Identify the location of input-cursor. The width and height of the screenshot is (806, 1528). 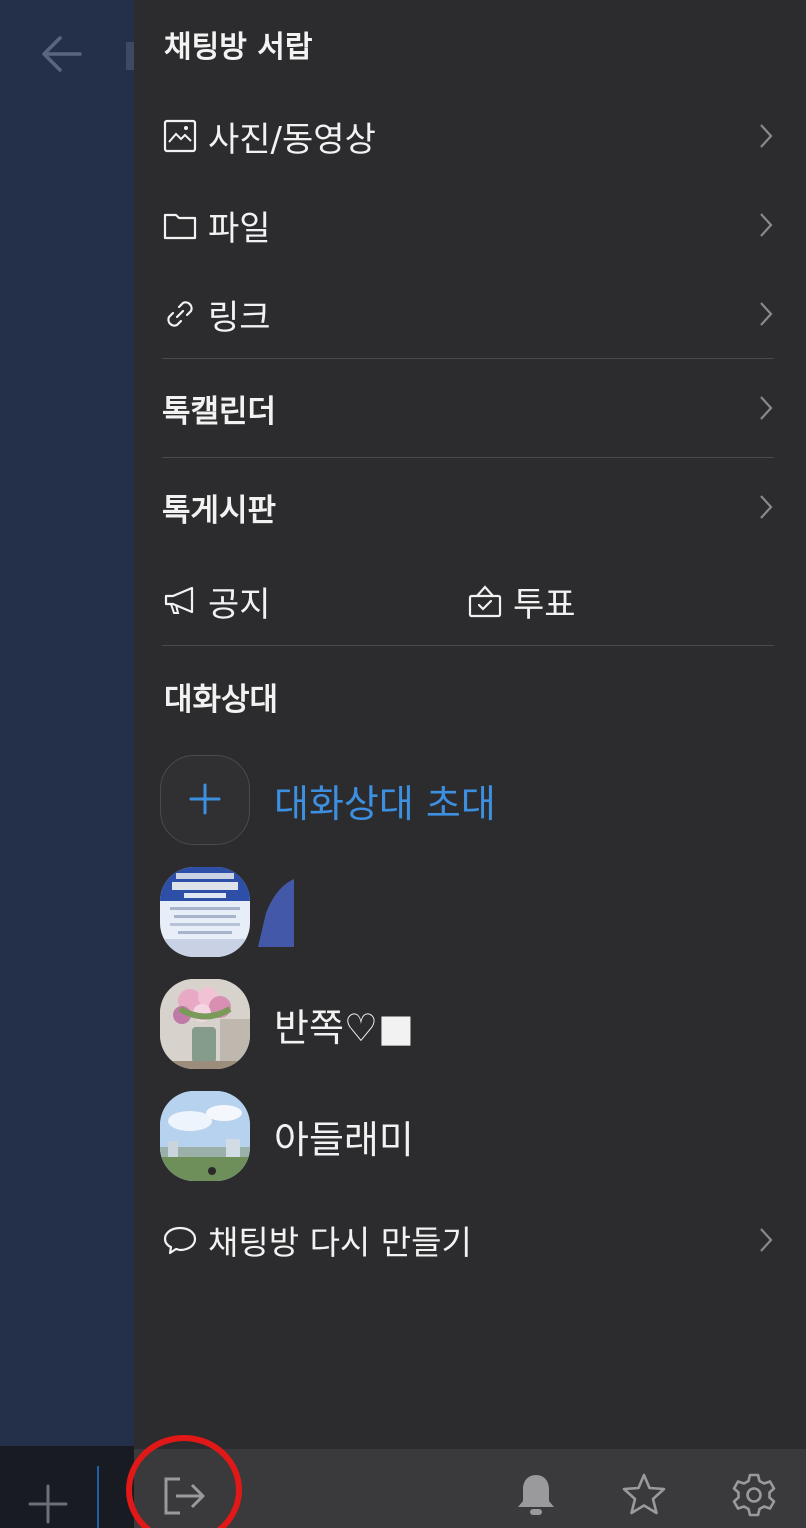
(98, 1497).